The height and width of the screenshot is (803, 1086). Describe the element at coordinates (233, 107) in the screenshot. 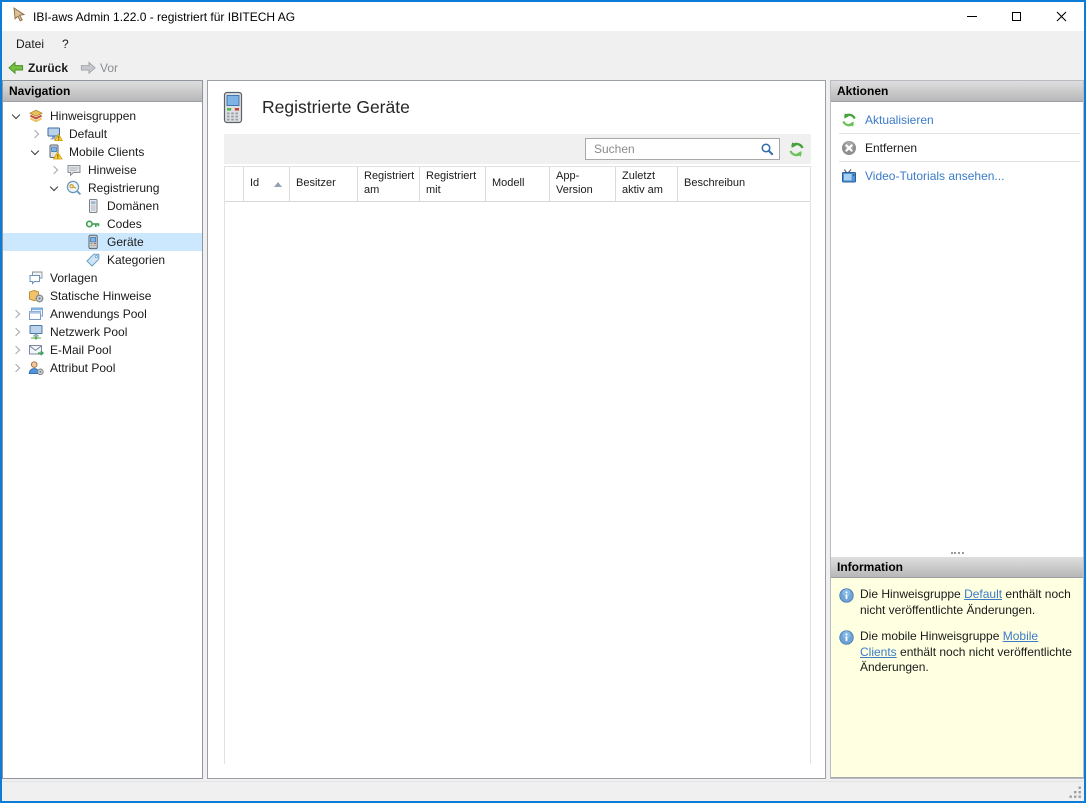

I see `device-header-icon` at that location.